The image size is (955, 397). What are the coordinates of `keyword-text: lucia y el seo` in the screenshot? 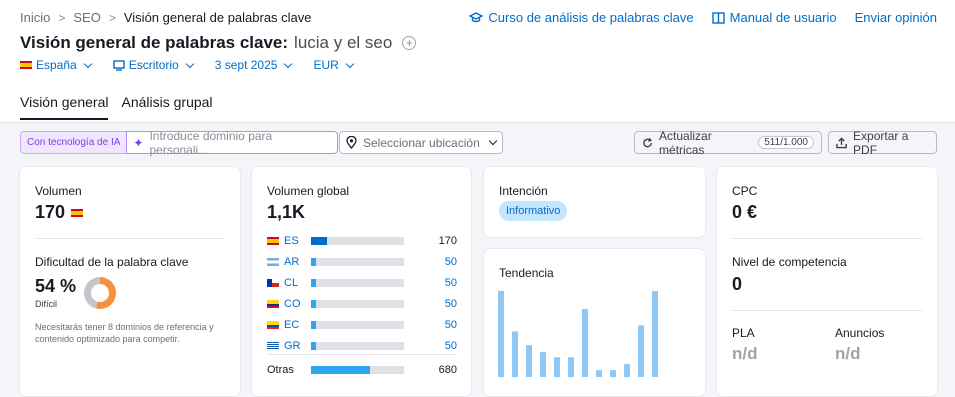 It's located at (343, 42).